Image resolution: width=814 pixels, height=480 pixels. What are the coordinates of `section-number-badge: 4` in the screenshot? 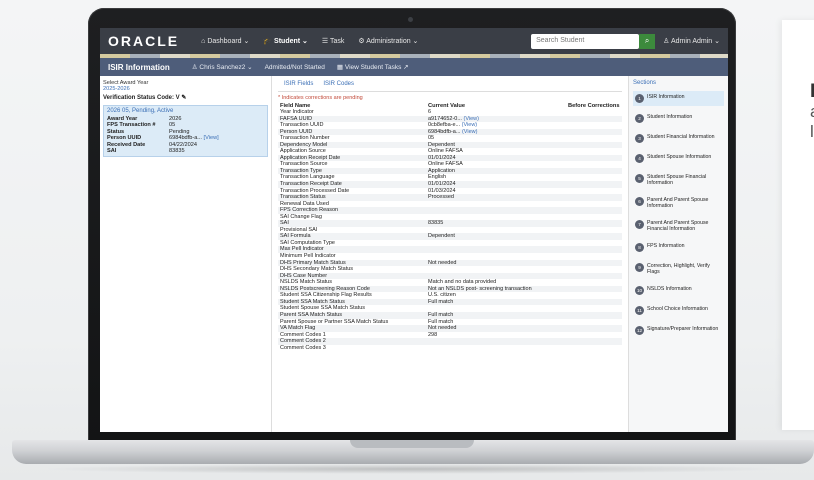 It's located at (639, 158).